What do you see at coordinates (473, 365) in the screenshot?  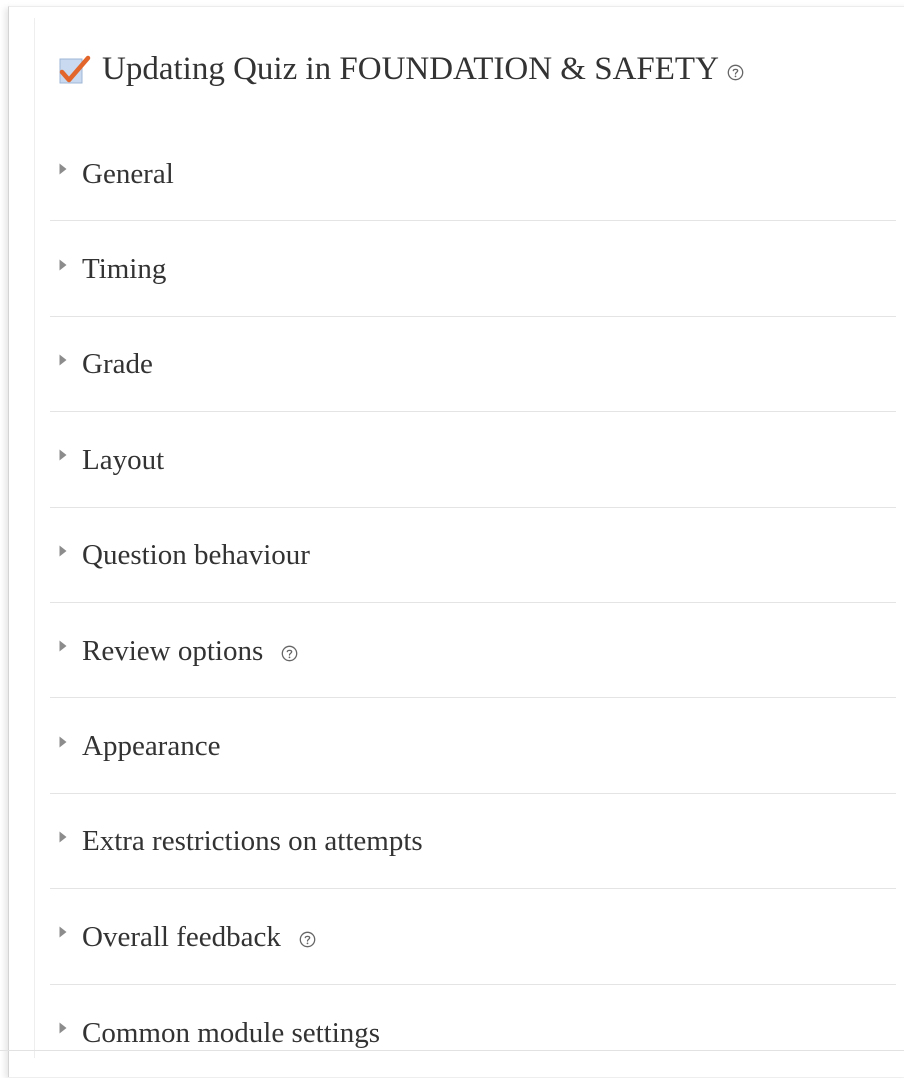 I see `section-grade: Grade` at bounding box center [473, 365].